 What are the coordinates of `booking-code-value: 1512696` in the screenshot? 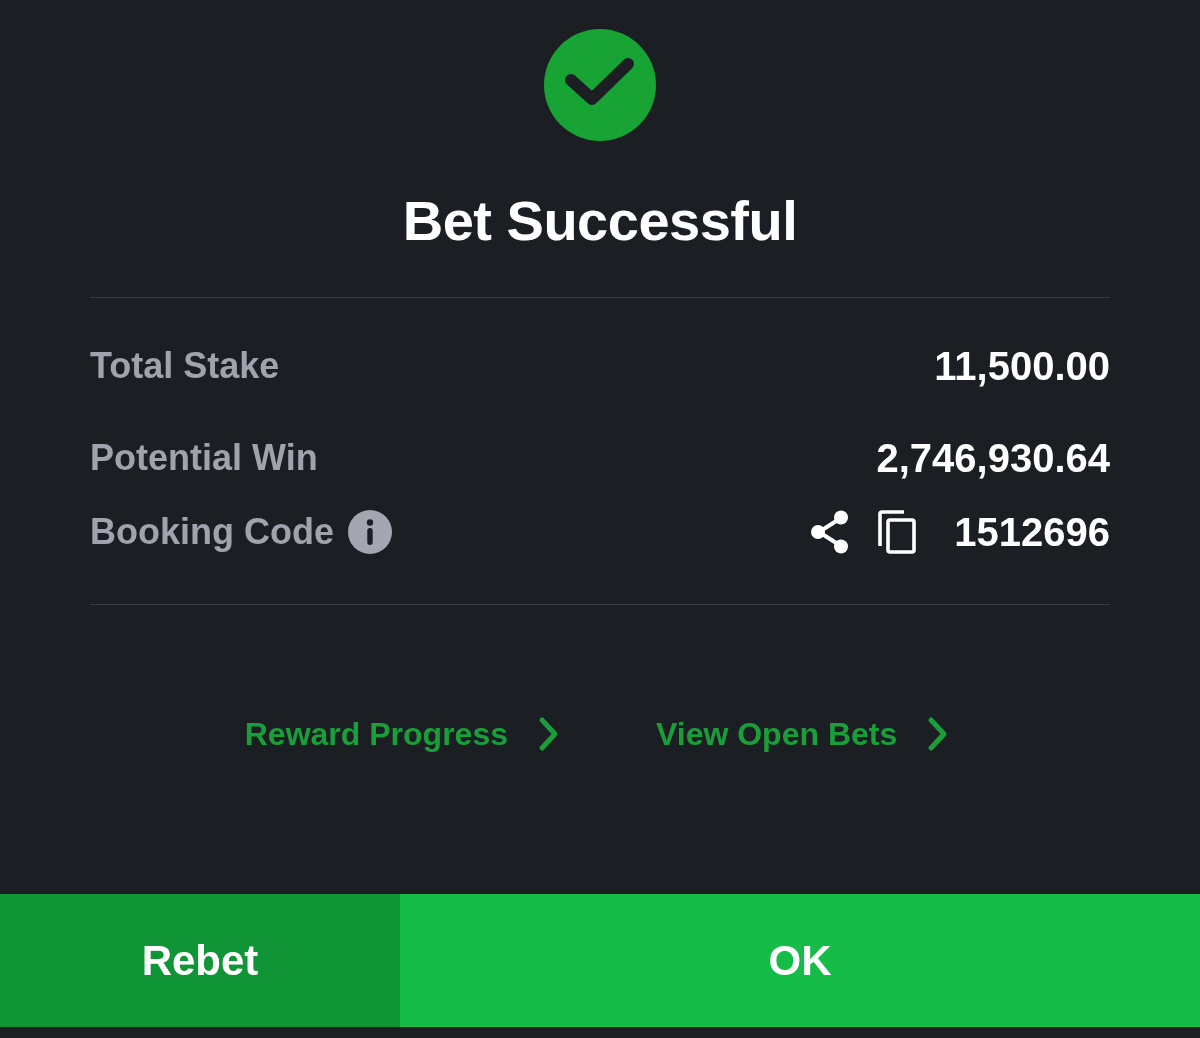 It's located at (1032, 532).